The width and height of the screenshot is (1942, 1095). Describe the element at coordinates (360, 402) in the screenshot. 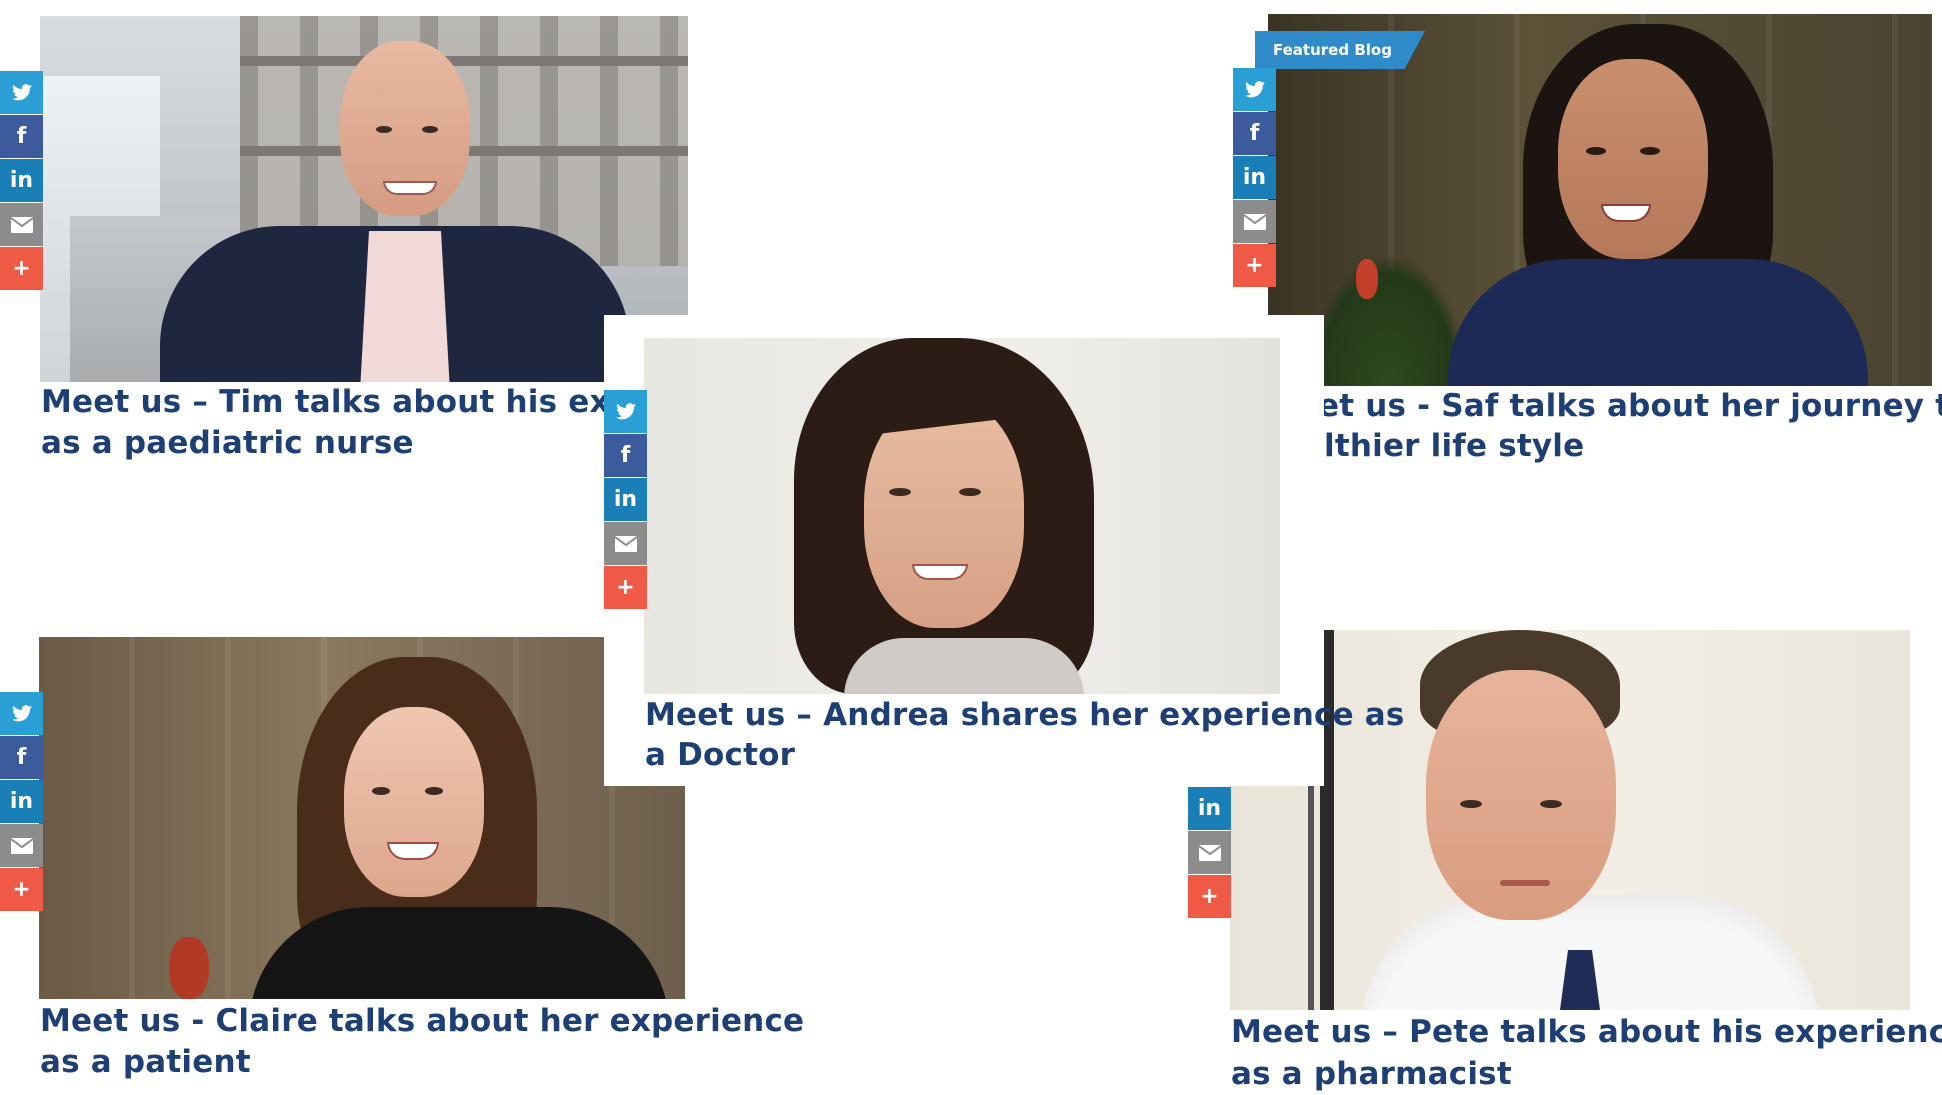

I see `tim-title-line-1: Meet us – Tim talks about his experi` at that location.